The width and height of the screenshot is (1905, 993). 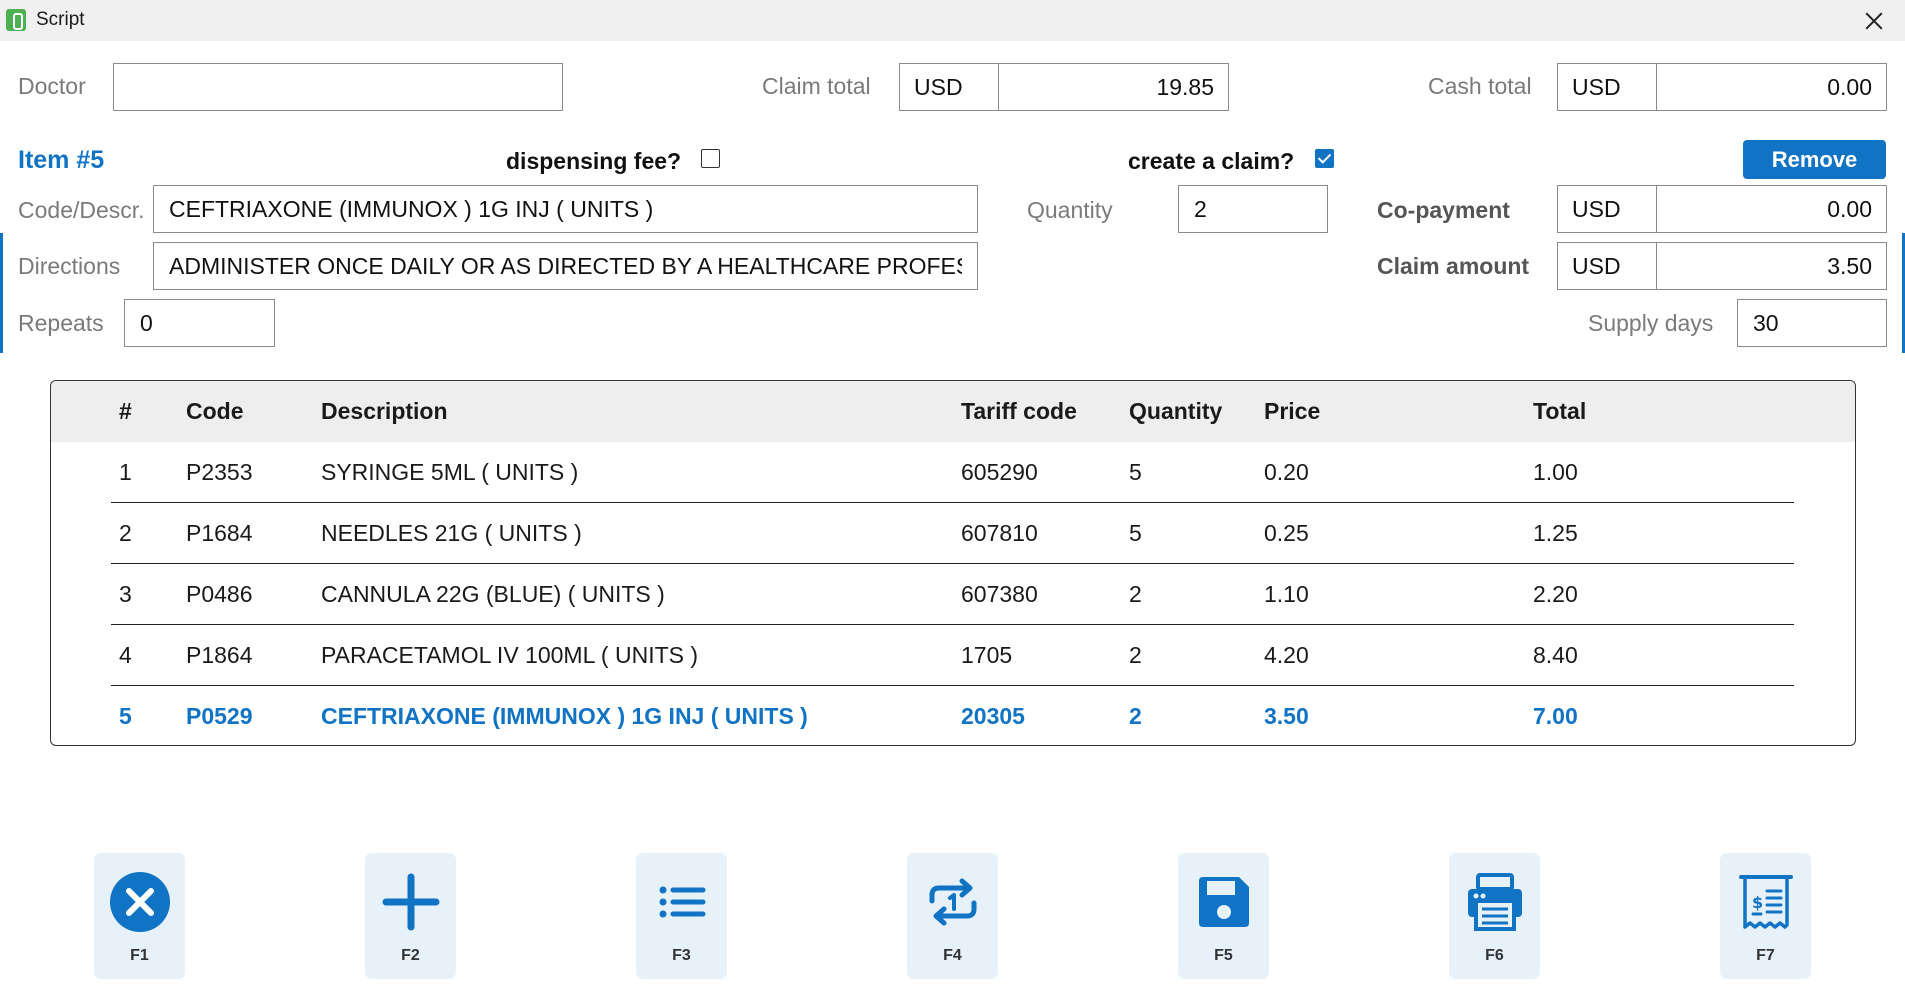 What do you see at coordinates (215, 411) in the screenshot?
I see `col-code-header: Code` at bounding box center [215, 411].